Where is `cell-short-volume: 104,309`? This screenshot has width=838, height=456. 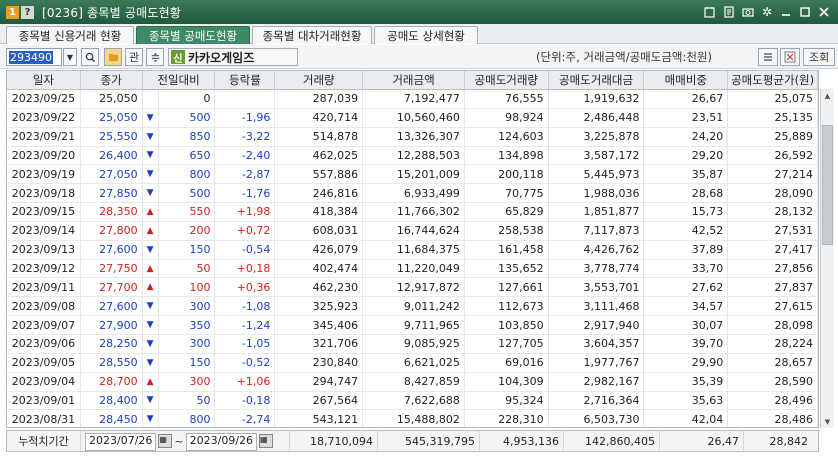 cell-short-volume: 104,309 is located at coordinates (507, 381).